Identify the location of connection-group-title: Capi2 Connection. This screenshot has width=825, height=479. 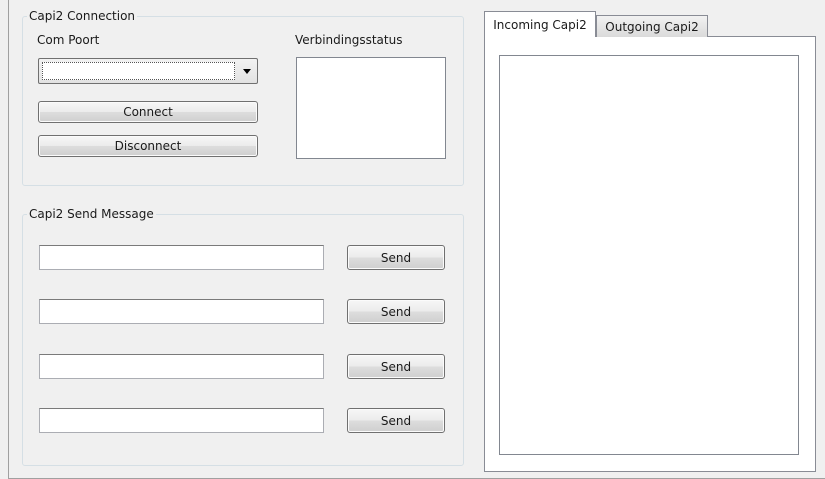
(82, 16).